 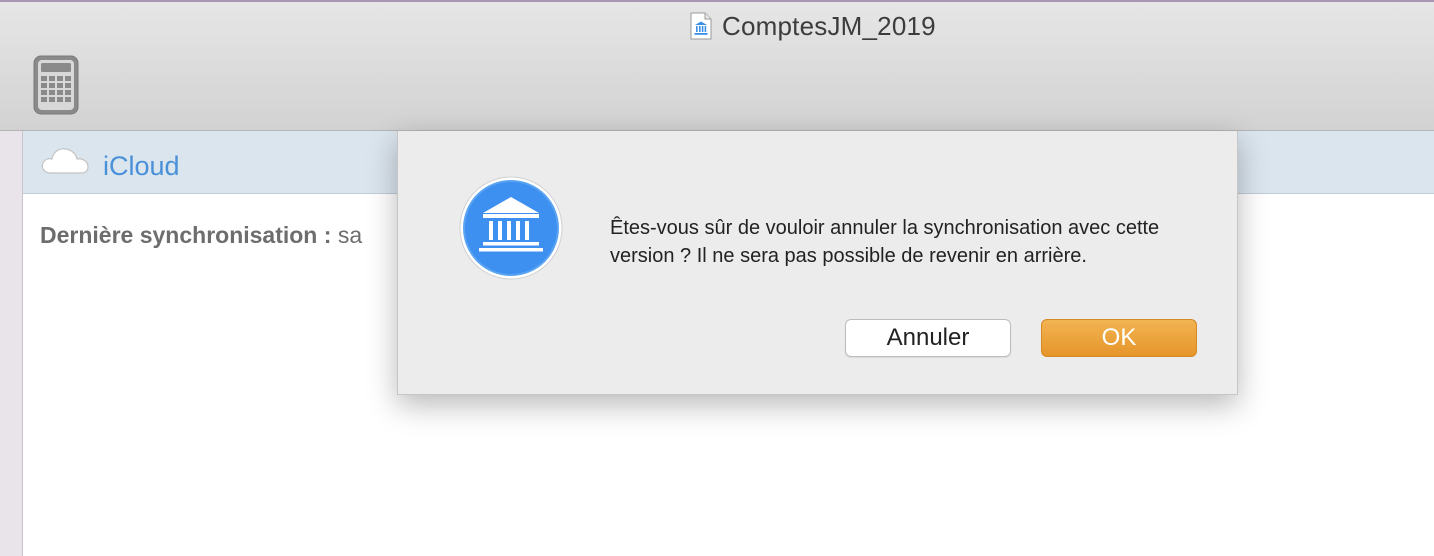 I want to click on bank-building-icon, so click(x=511, y=228).